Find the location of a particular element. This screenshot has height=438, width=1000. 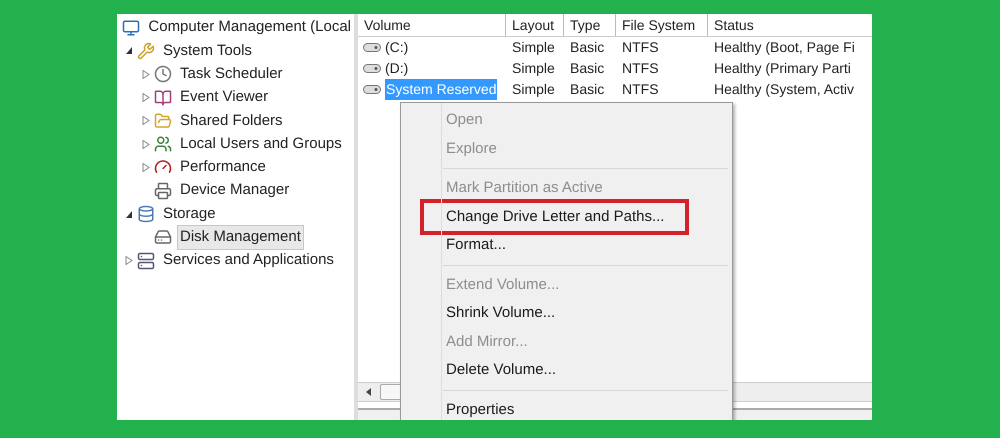

tree-item: Disk Management is located at coordinates (240, 237).